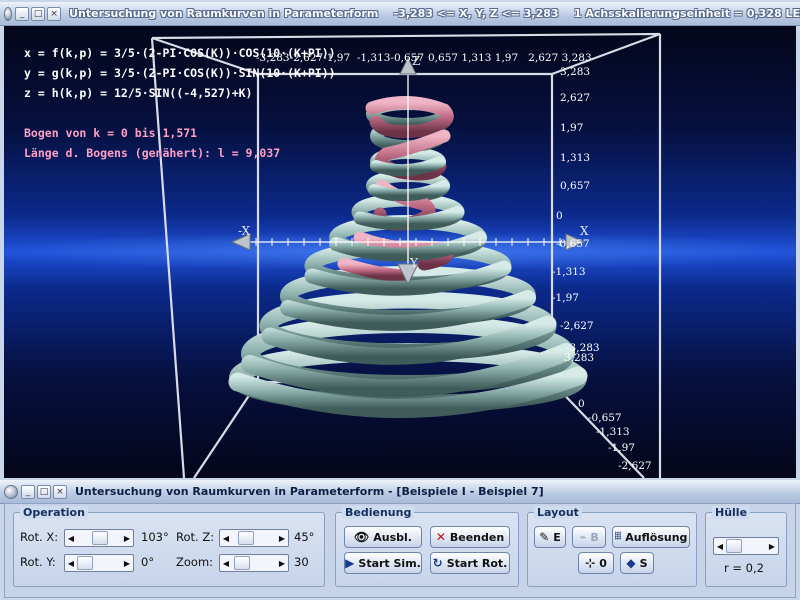  Describe the element at coordinates (618, 536) in the screenshot. I see `grid-icon: ⦙⦙⦙` at that location.